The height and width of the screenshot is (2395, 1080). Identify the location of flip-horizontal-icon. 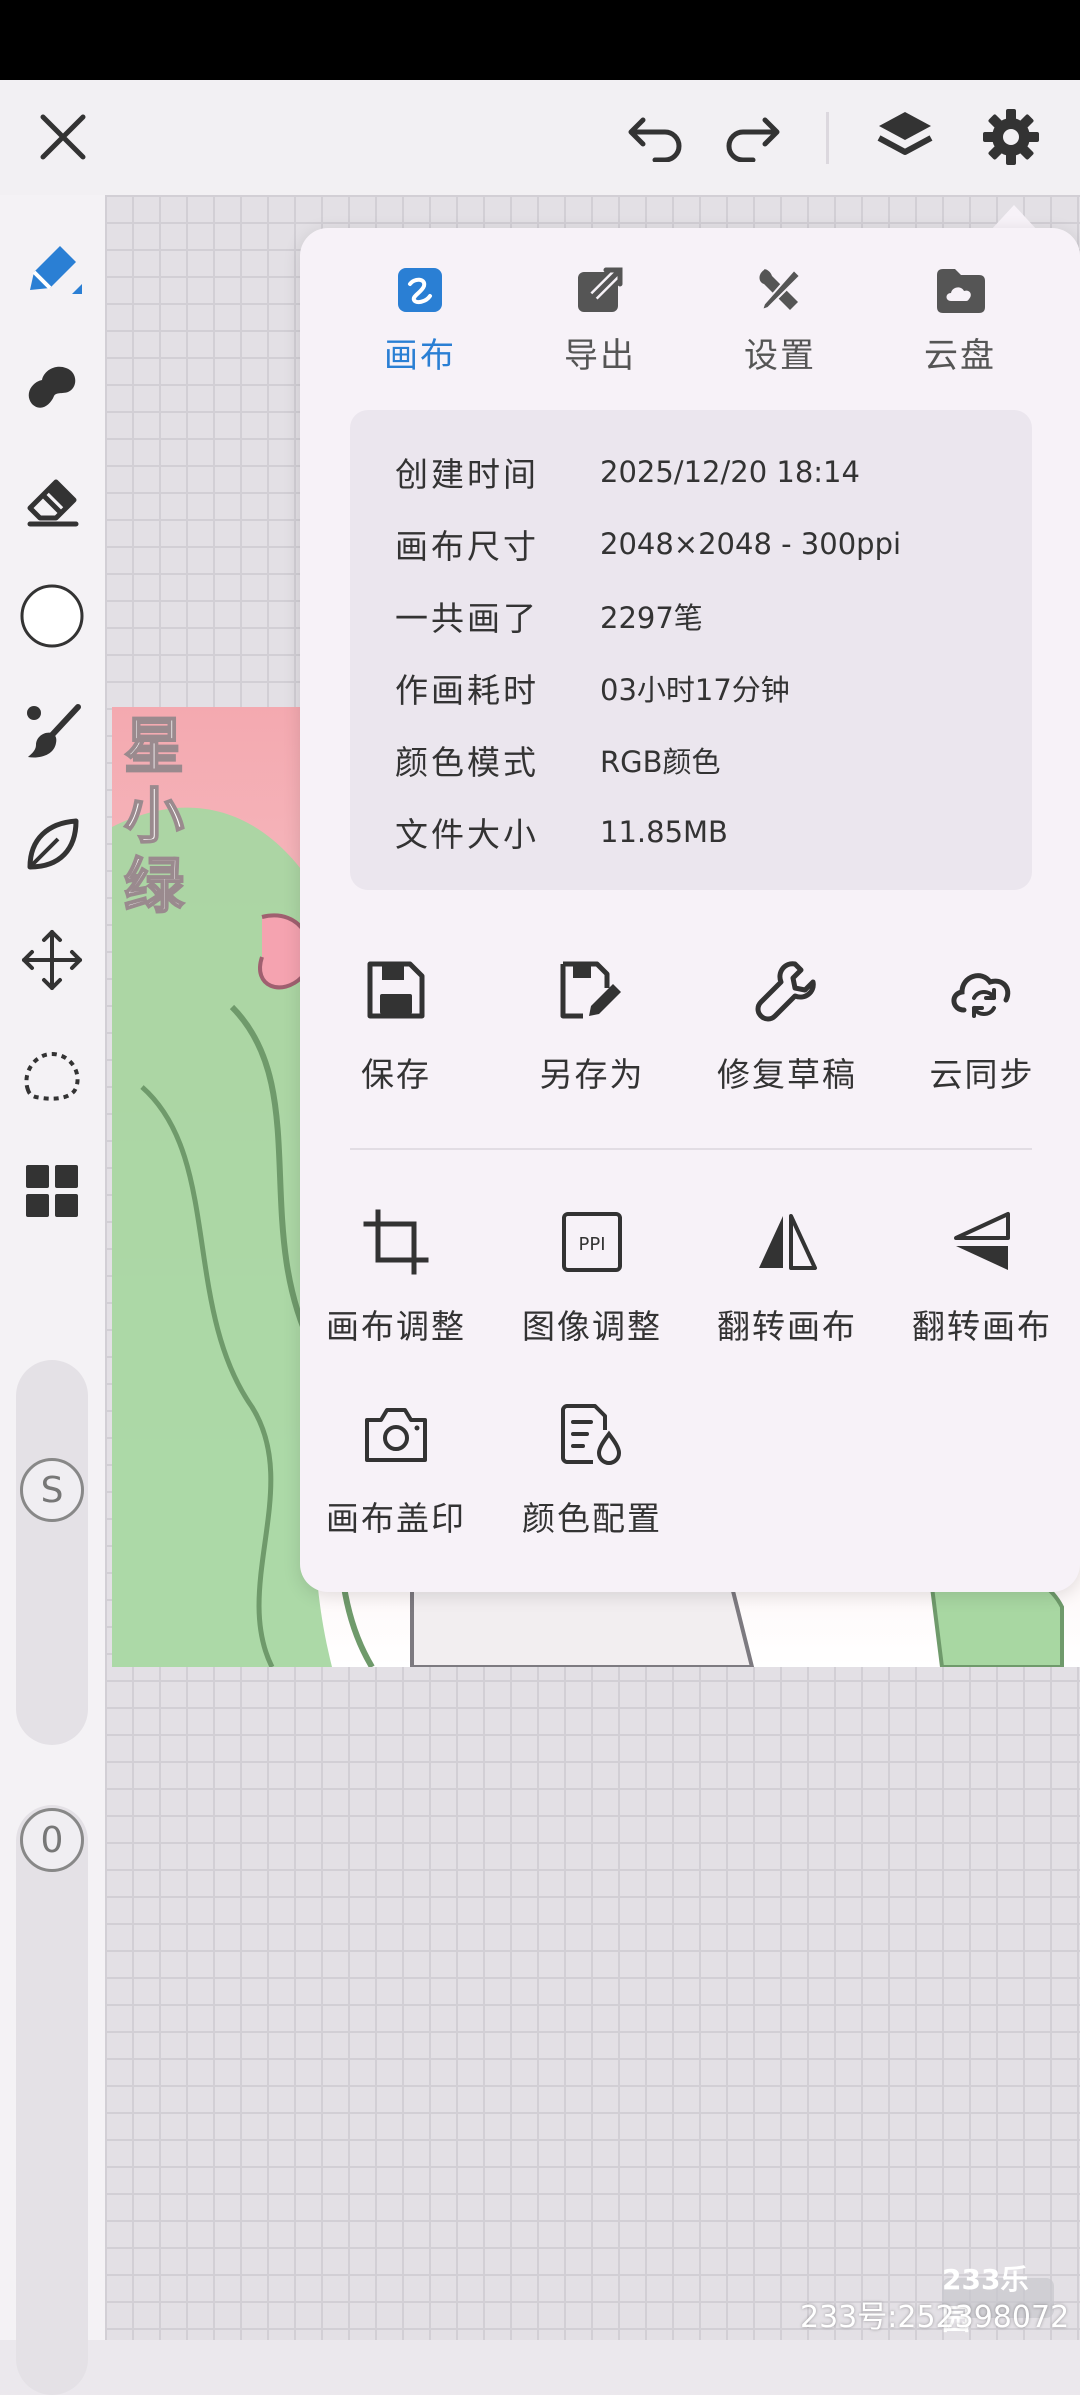
(788, 1242).